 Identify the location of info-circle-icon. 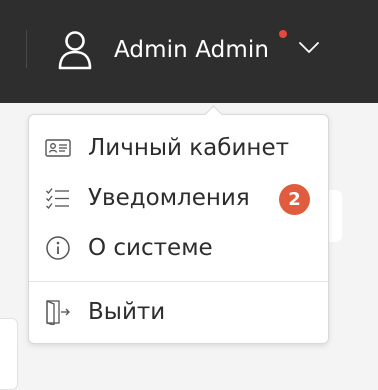
(58, 248).